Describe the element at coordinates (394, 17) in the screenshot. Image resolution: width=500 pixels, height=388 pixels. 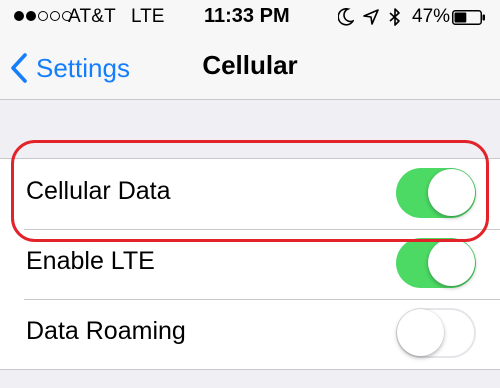
I see `bluetooth-icon` at that location.